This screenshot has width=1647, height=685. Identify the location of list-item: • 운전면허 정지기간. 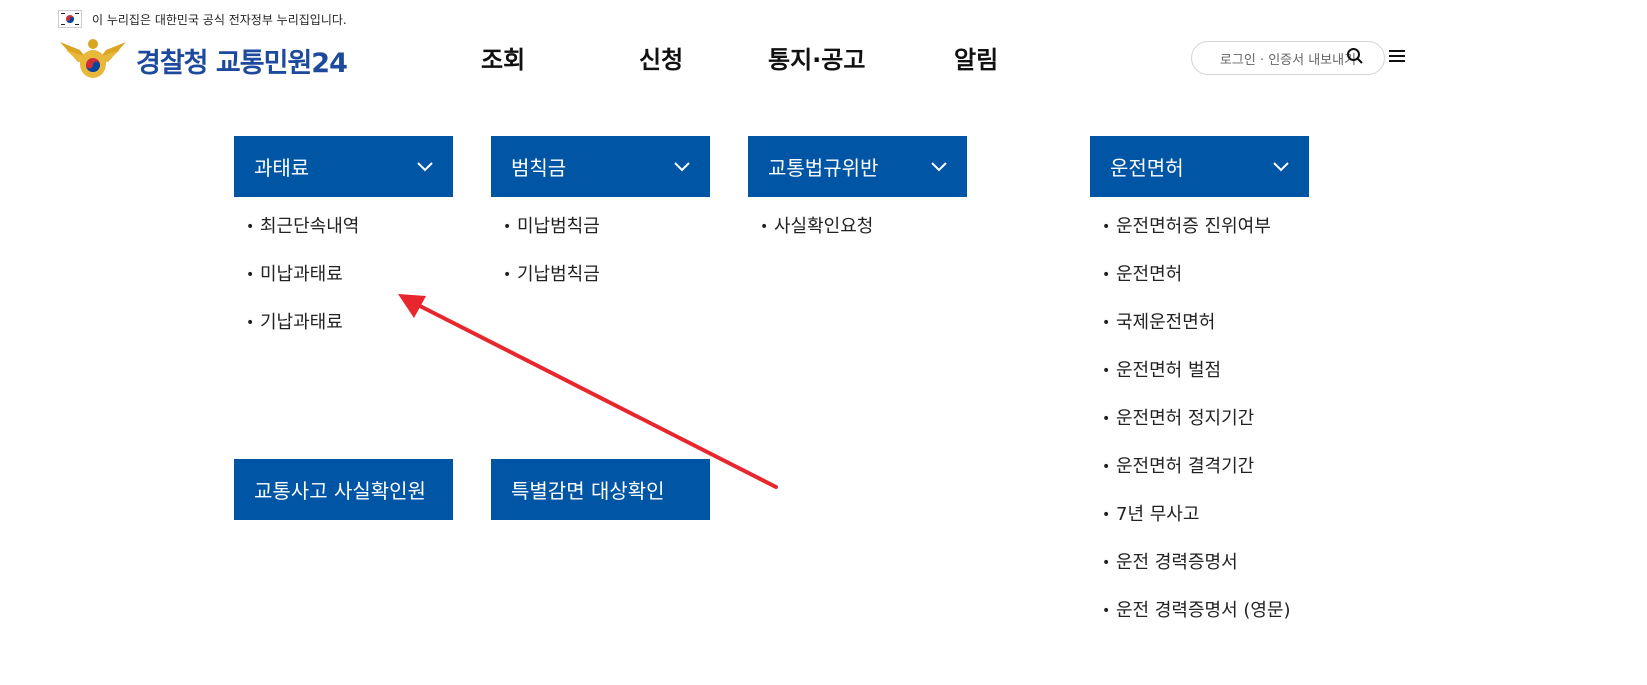
(1196, 431).